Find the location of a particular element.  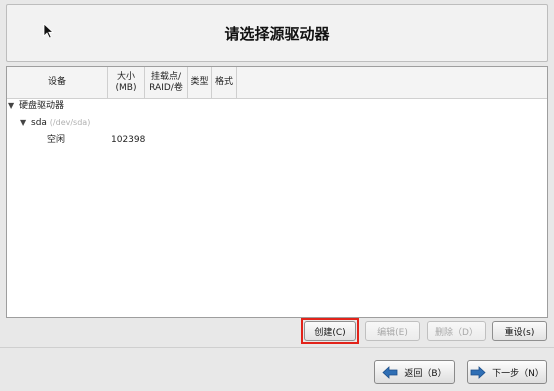

column-header-type: 类型 is located at coordinates (200, 82).